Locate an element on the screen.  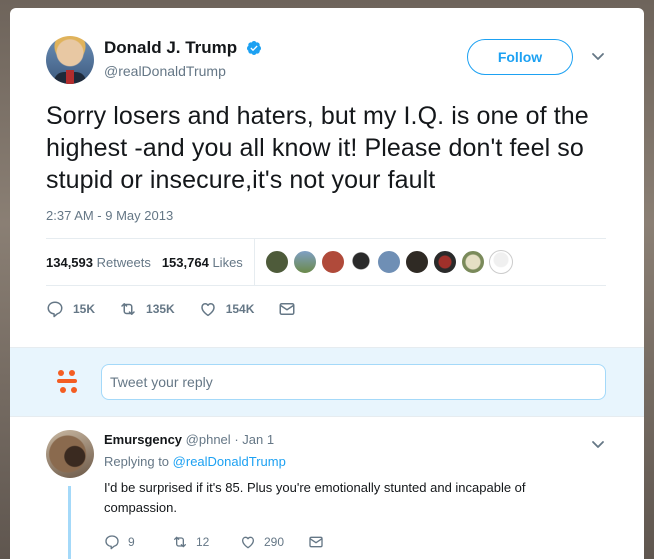
reply-count: 15K is located at coordinates (84, 309).